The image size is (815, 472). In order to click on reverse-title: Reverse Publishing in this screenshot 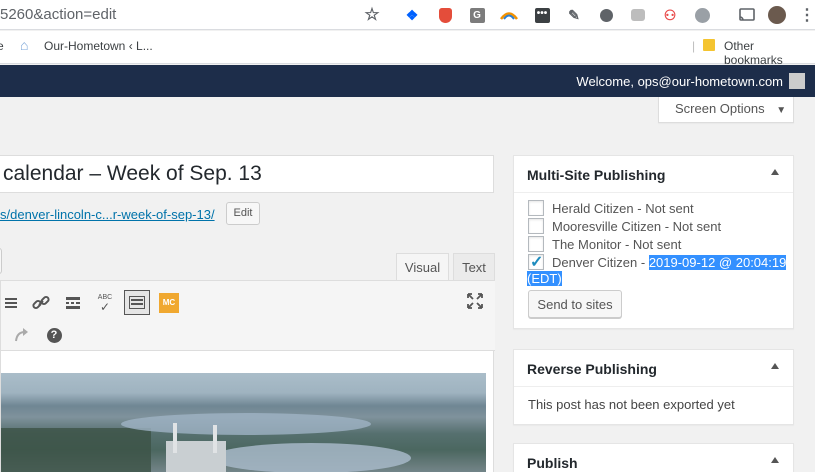, I will do `click(592, 369)`.